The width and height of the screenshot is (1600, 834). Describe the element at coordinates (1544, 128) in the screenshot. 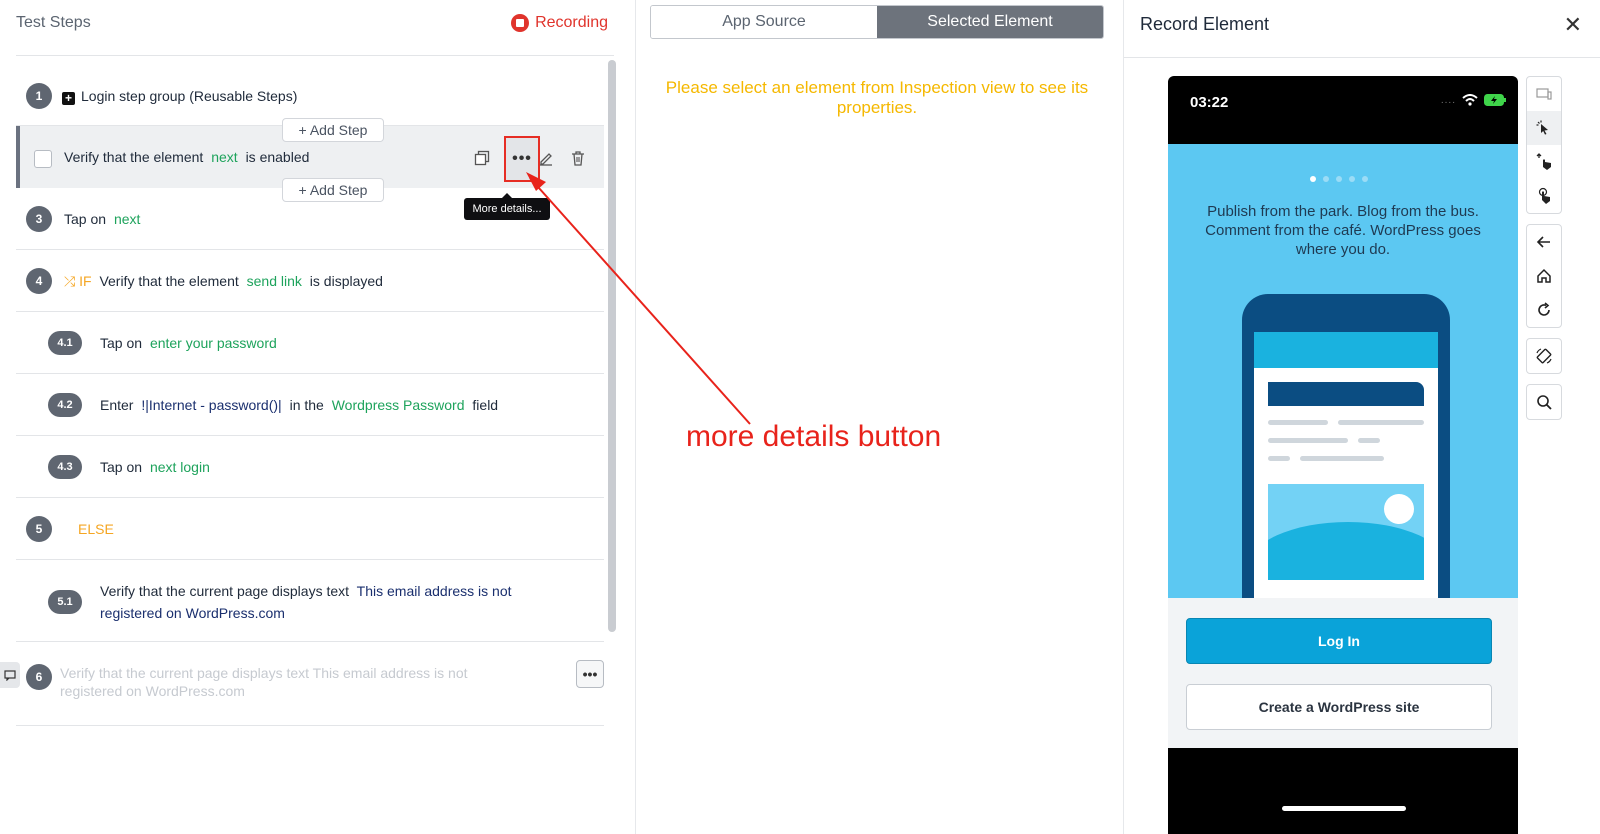

I see `pointer-icon` at that location.